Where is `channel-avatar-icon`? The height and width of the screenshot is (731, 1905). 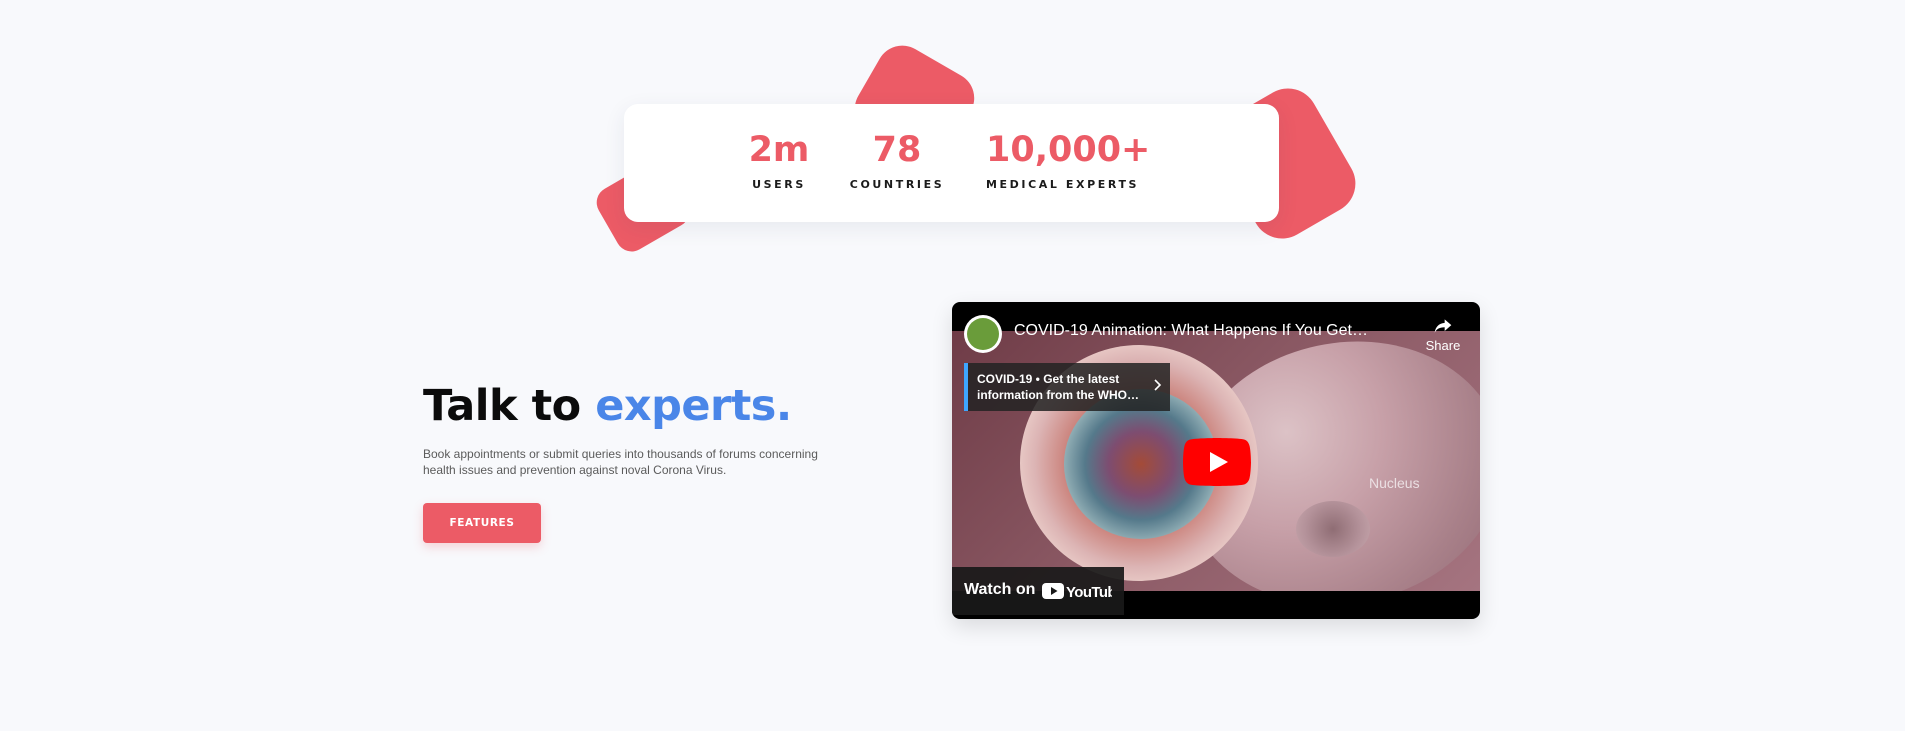 channel-avatar-icon is located at coordinates (983, 334).